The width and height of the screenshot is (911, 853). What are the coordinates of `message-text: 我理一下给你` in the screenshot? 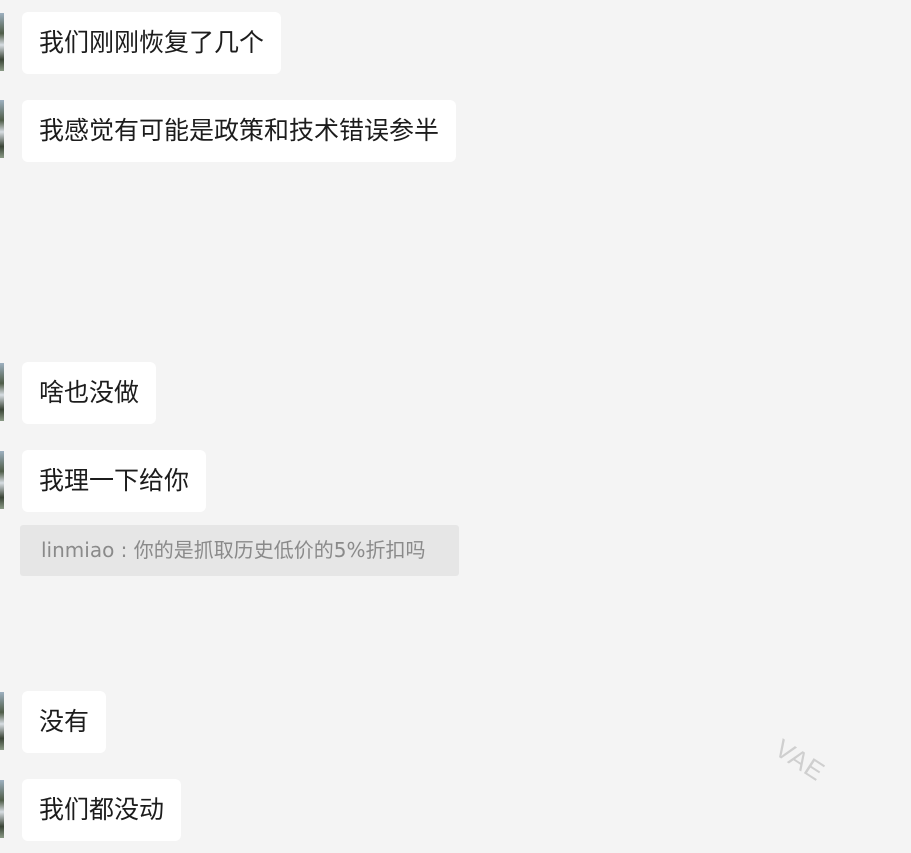 It's located at (114, 480).